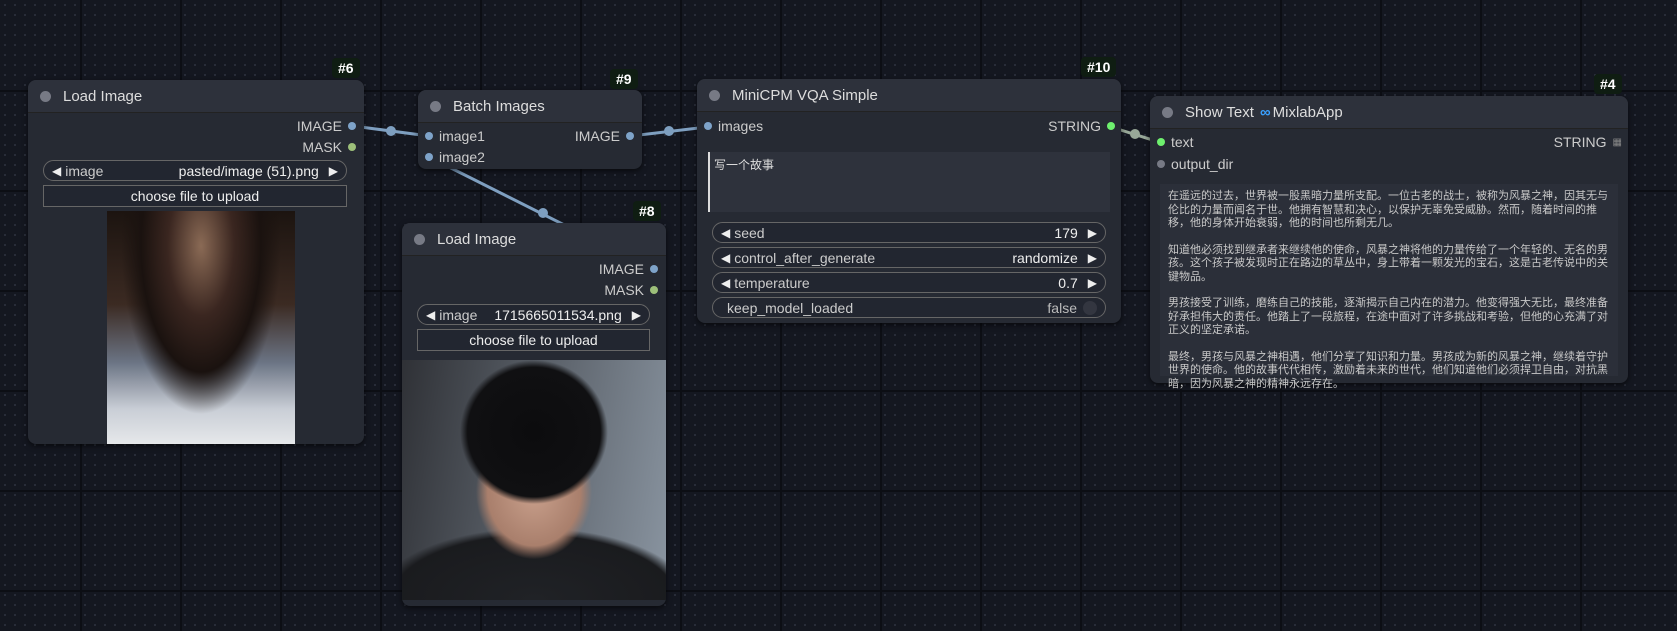  Describe the element at coordinates (909, 282) in the screenshot. I see `temperature-widget: ◀ temperature 0.7 ▶` at that location.